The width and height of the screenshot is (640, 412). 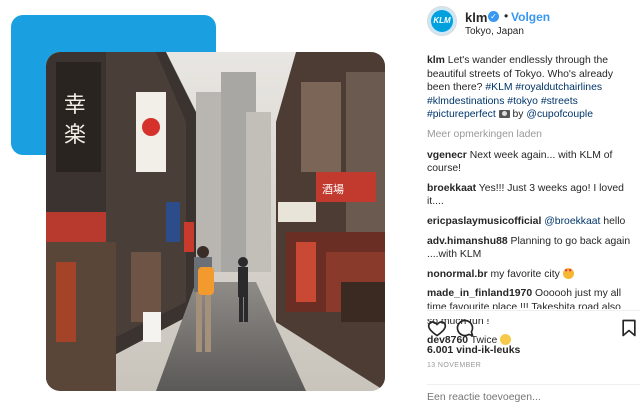 I want to click on save-button, so click(x=629, y=328).